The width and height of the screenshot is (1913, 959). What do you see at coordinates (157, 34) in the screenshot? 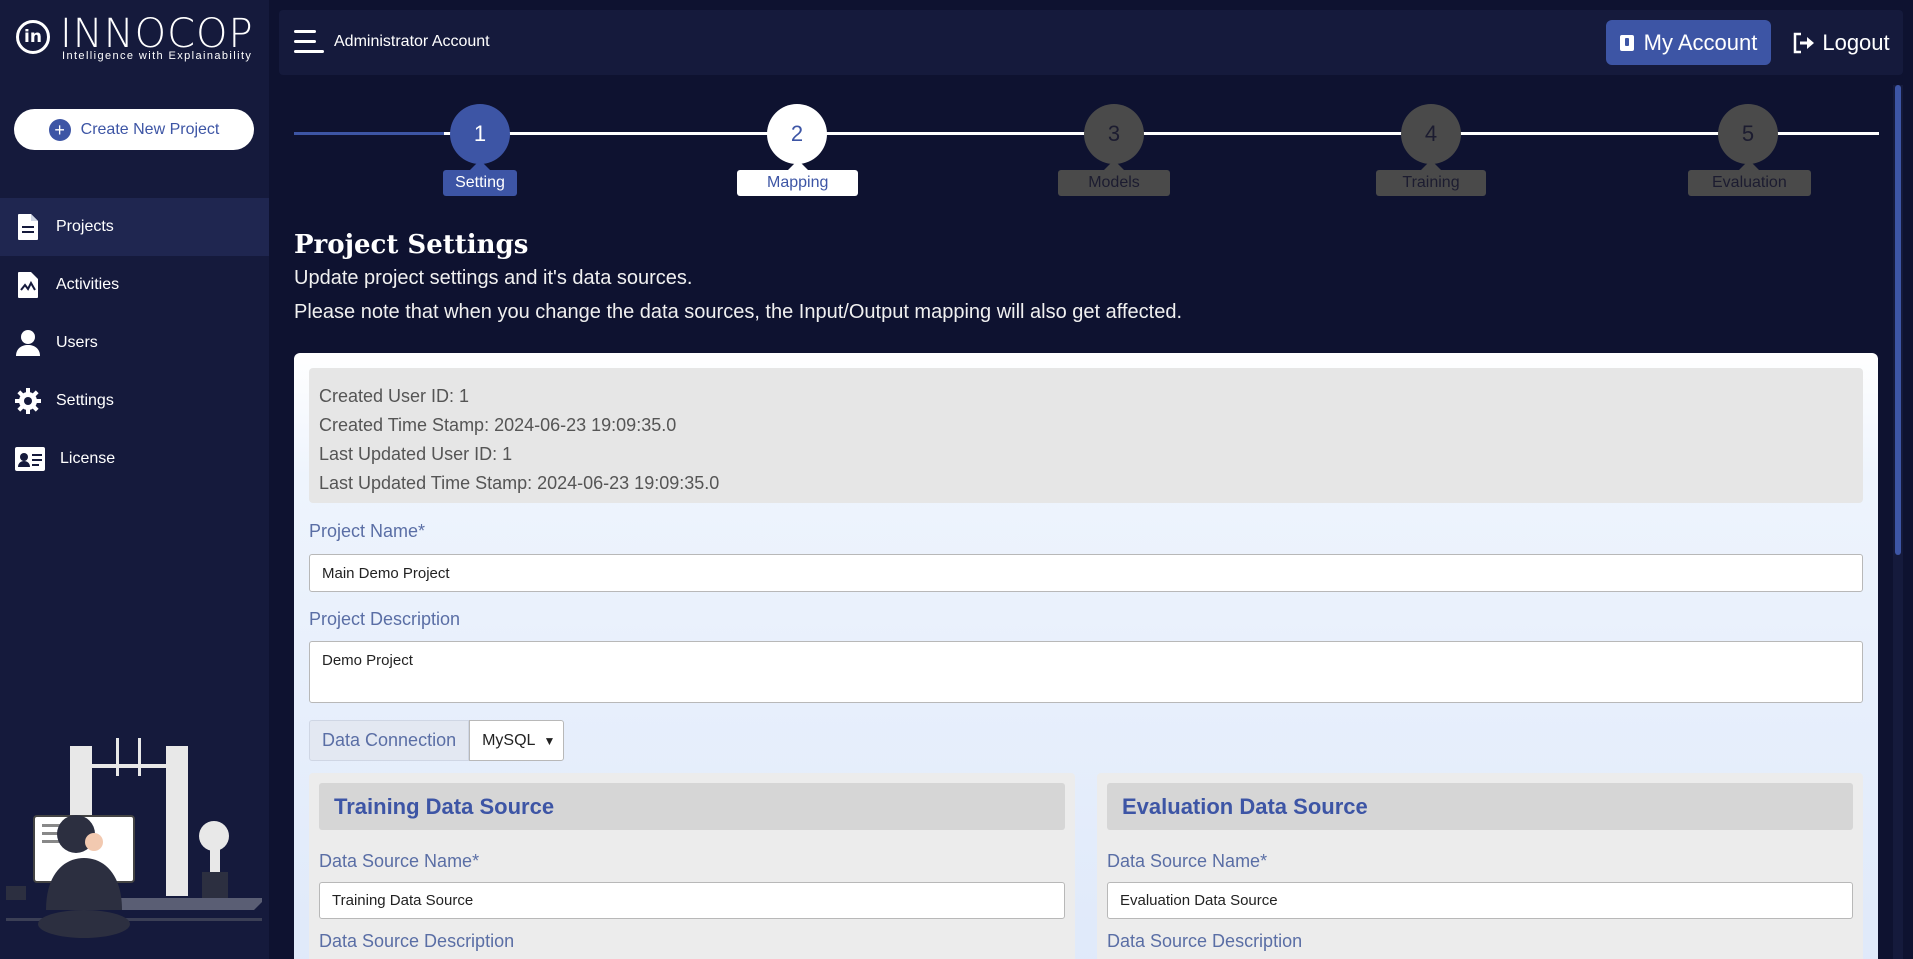
I see `brand-name: INNOCOP` at bounding box center [157, 34].